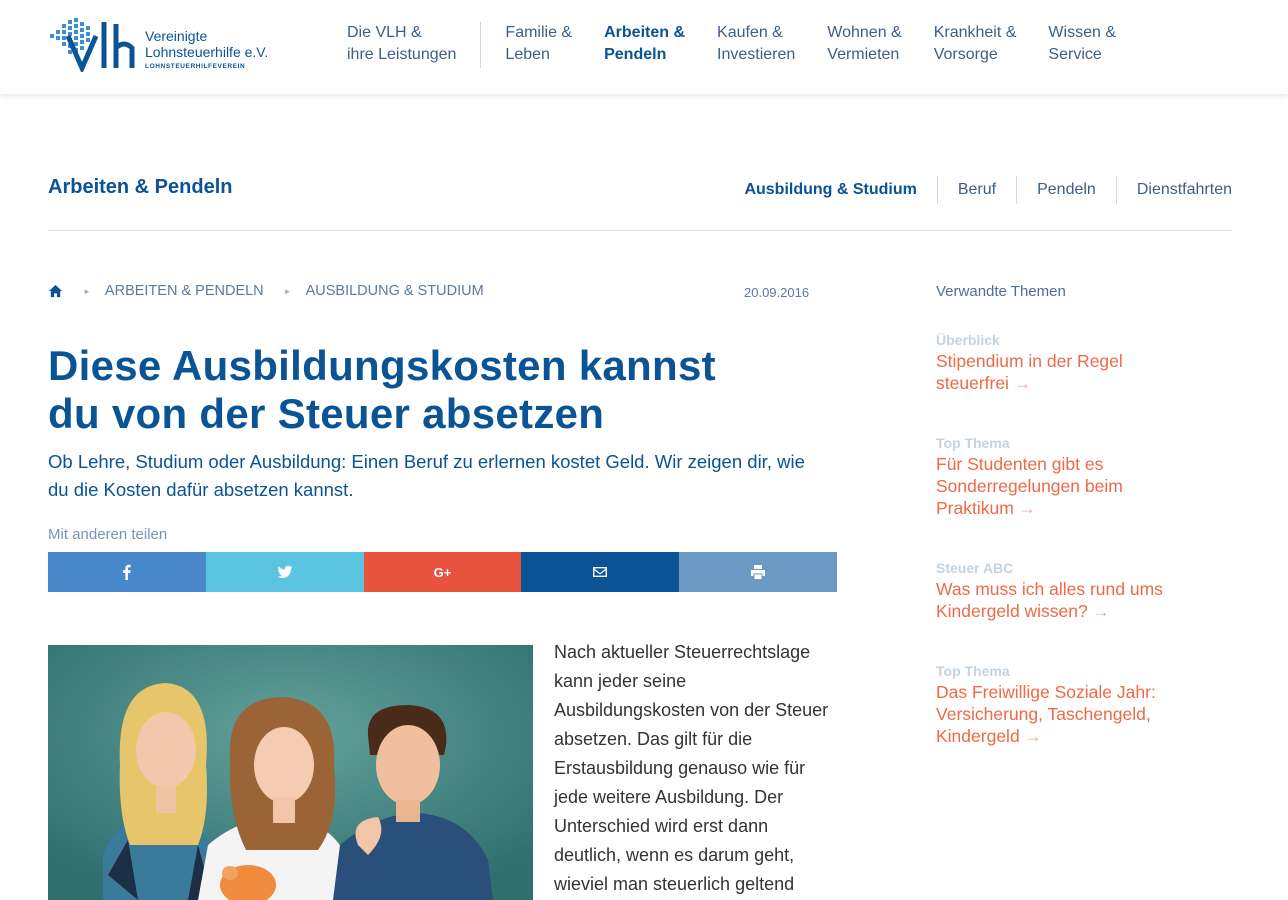  I want to click on twitter-icon, so click(285, 571).